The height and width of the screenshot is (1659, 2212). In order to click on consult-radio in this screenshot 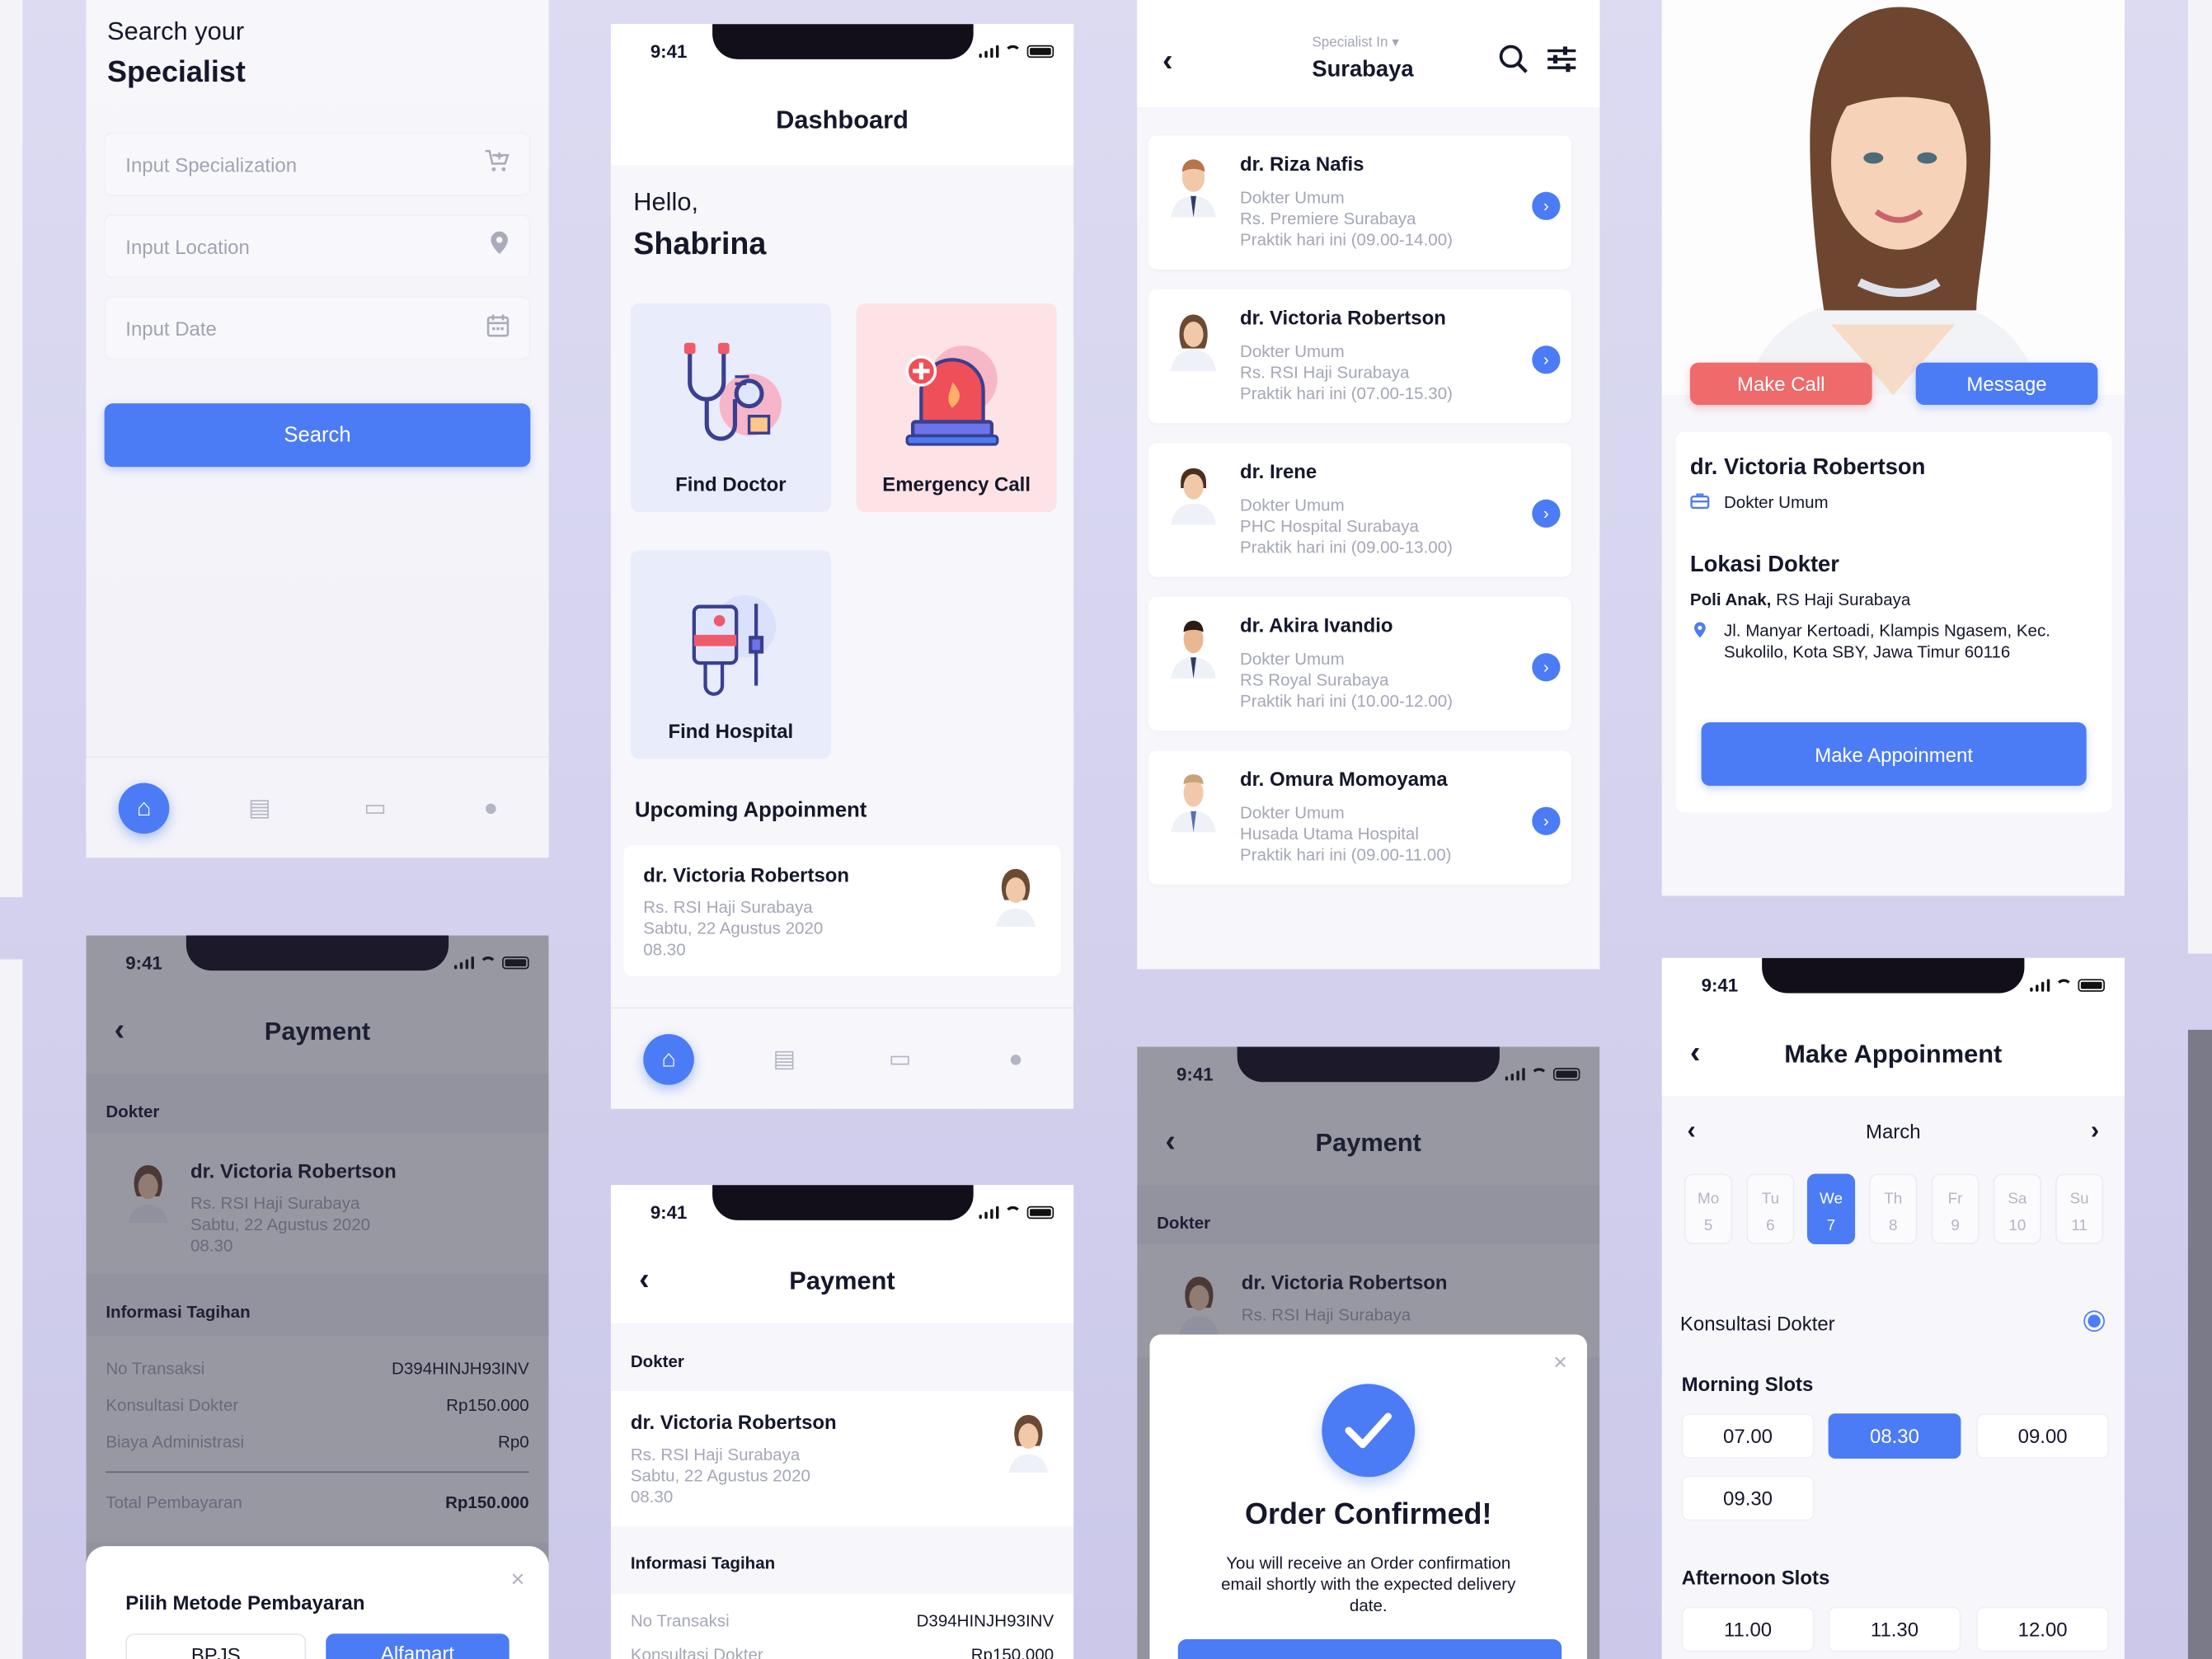, I will do `click(2094, 1321)`.